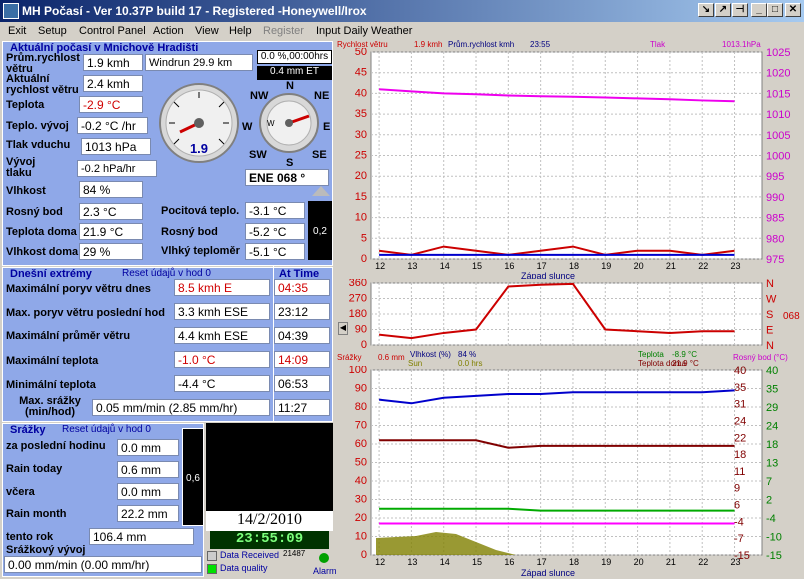  Describe the element at coordinates (21, 167) in the screenshot. I see `pressure-trend-label: Vývoj tlaku` at that location.